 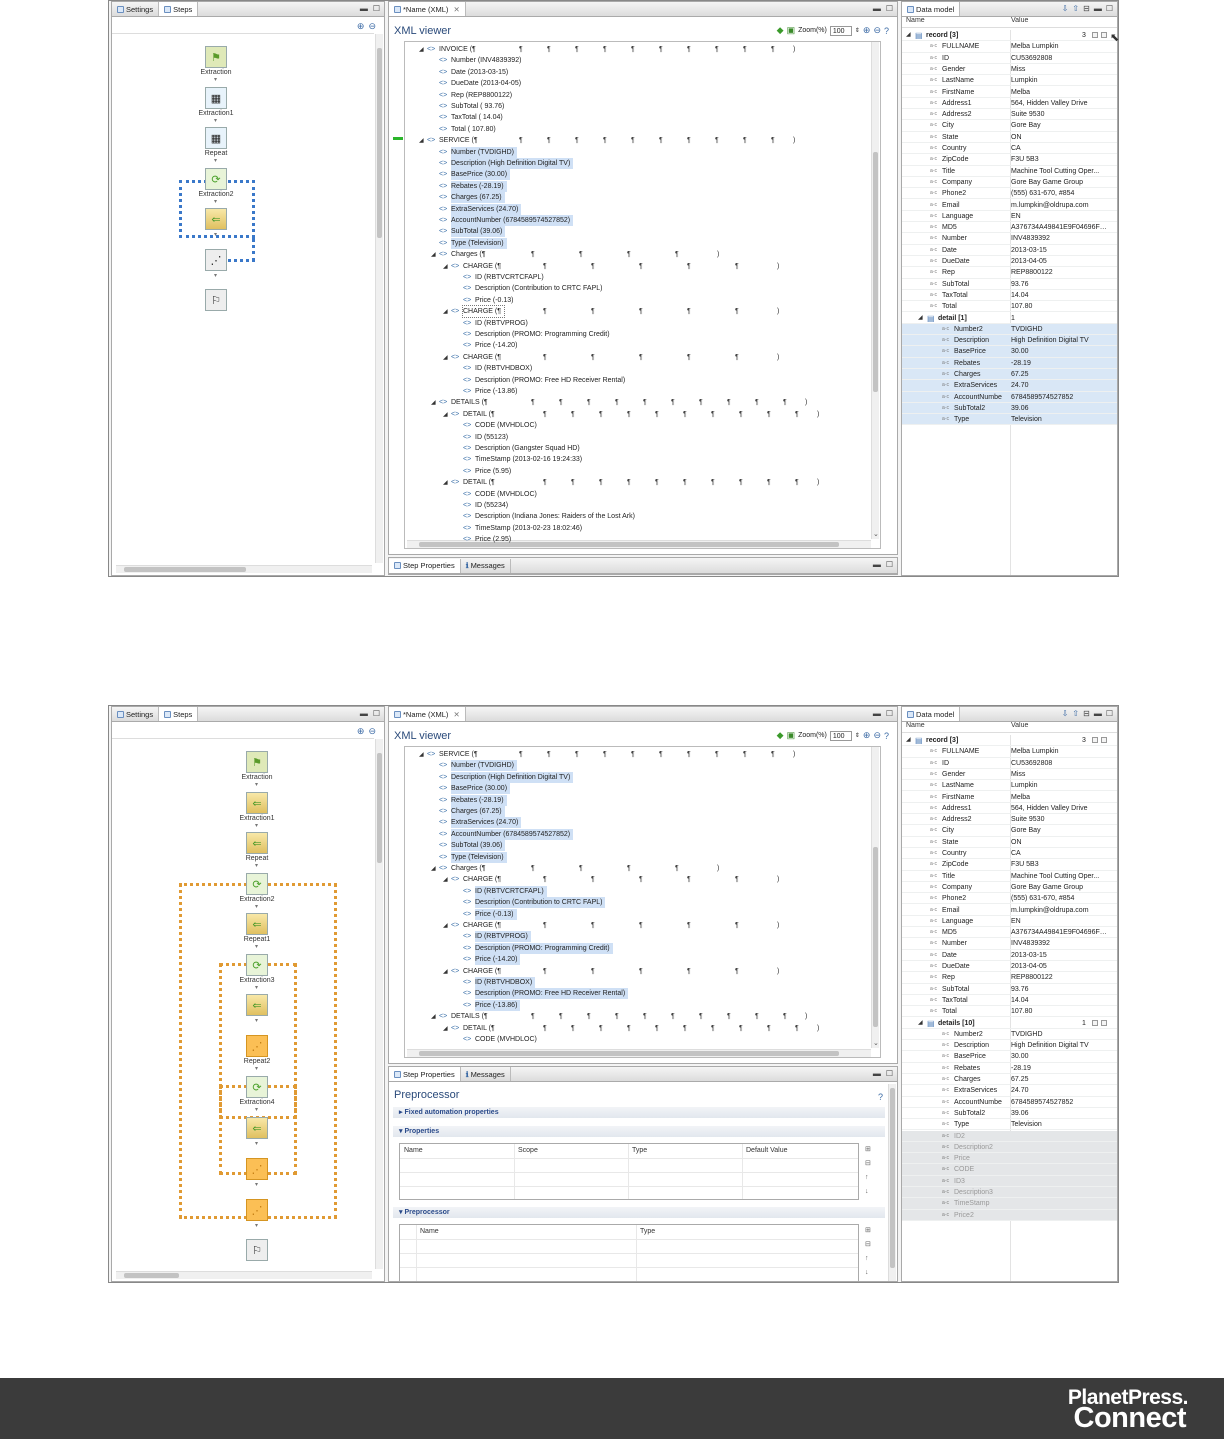 What do you see at coordinates (244, 569) in the screenshot?
I see `steps-hscroll` at bounding box center [244, 569].